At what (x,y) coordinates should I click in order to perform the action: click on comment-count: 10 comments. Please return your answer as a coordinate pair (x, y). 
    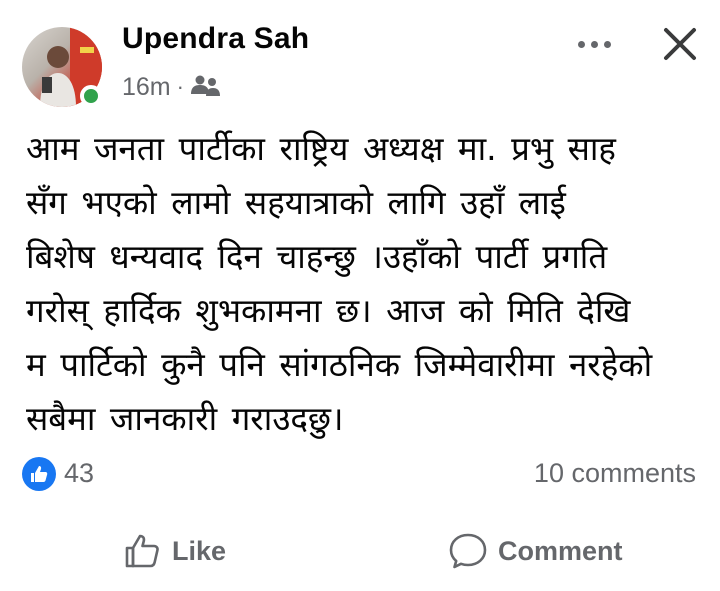
    Looking at the image, I should click on (615, 473).